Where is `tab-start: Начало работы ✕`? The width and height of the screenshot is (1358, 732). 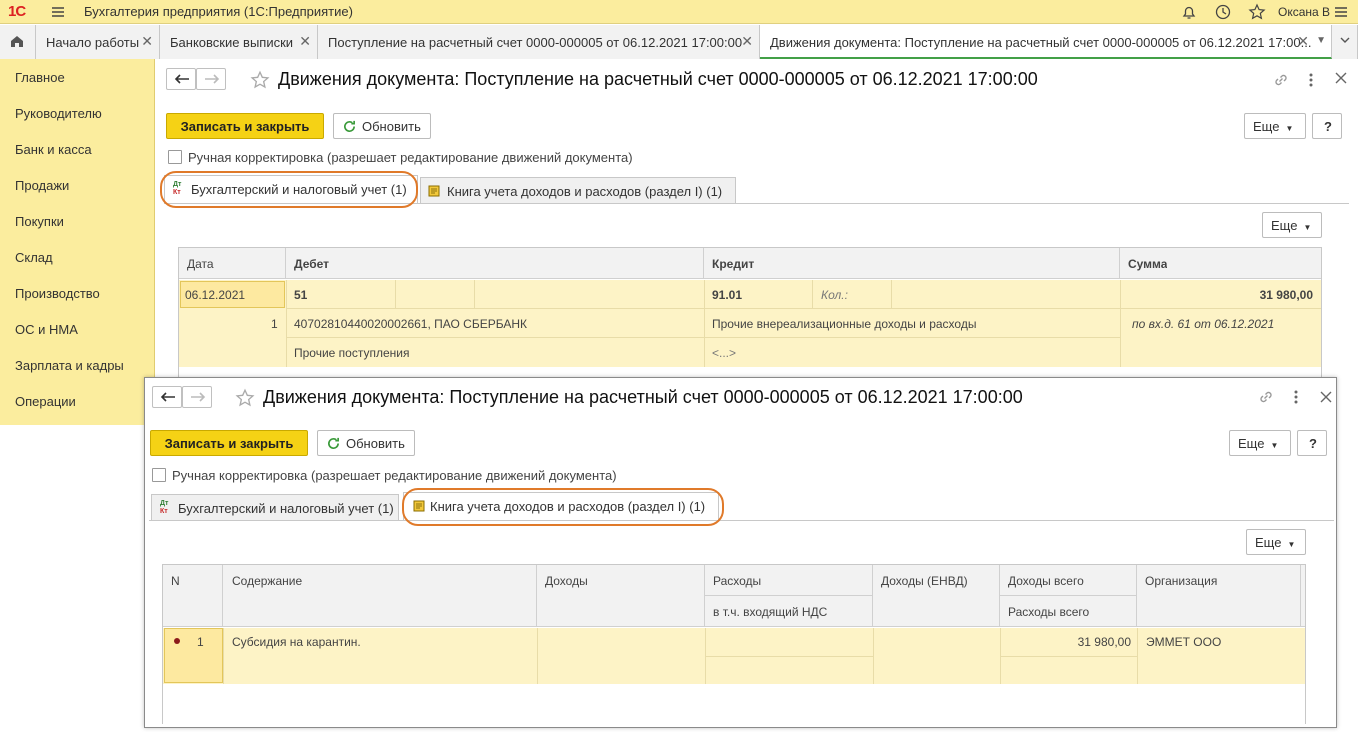 tab-start: Начало работы ✕ is located at coordinates (98, 42).